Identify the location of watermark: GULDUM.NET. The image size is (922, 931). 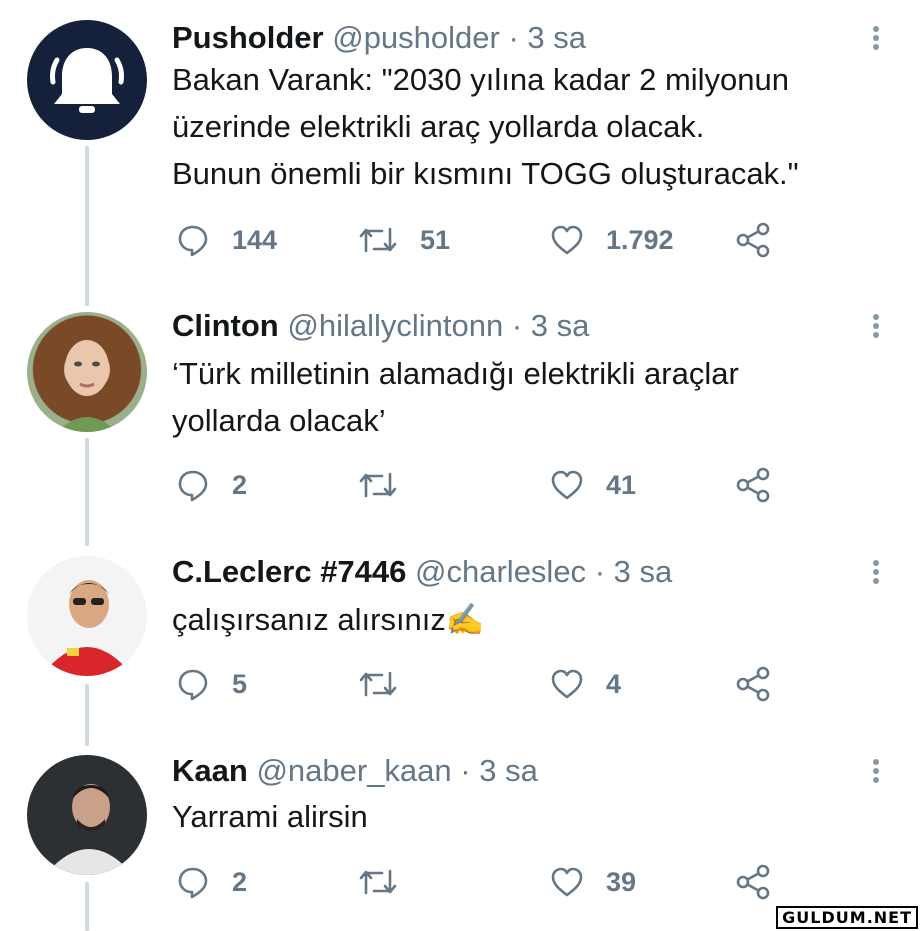
(847, 917).